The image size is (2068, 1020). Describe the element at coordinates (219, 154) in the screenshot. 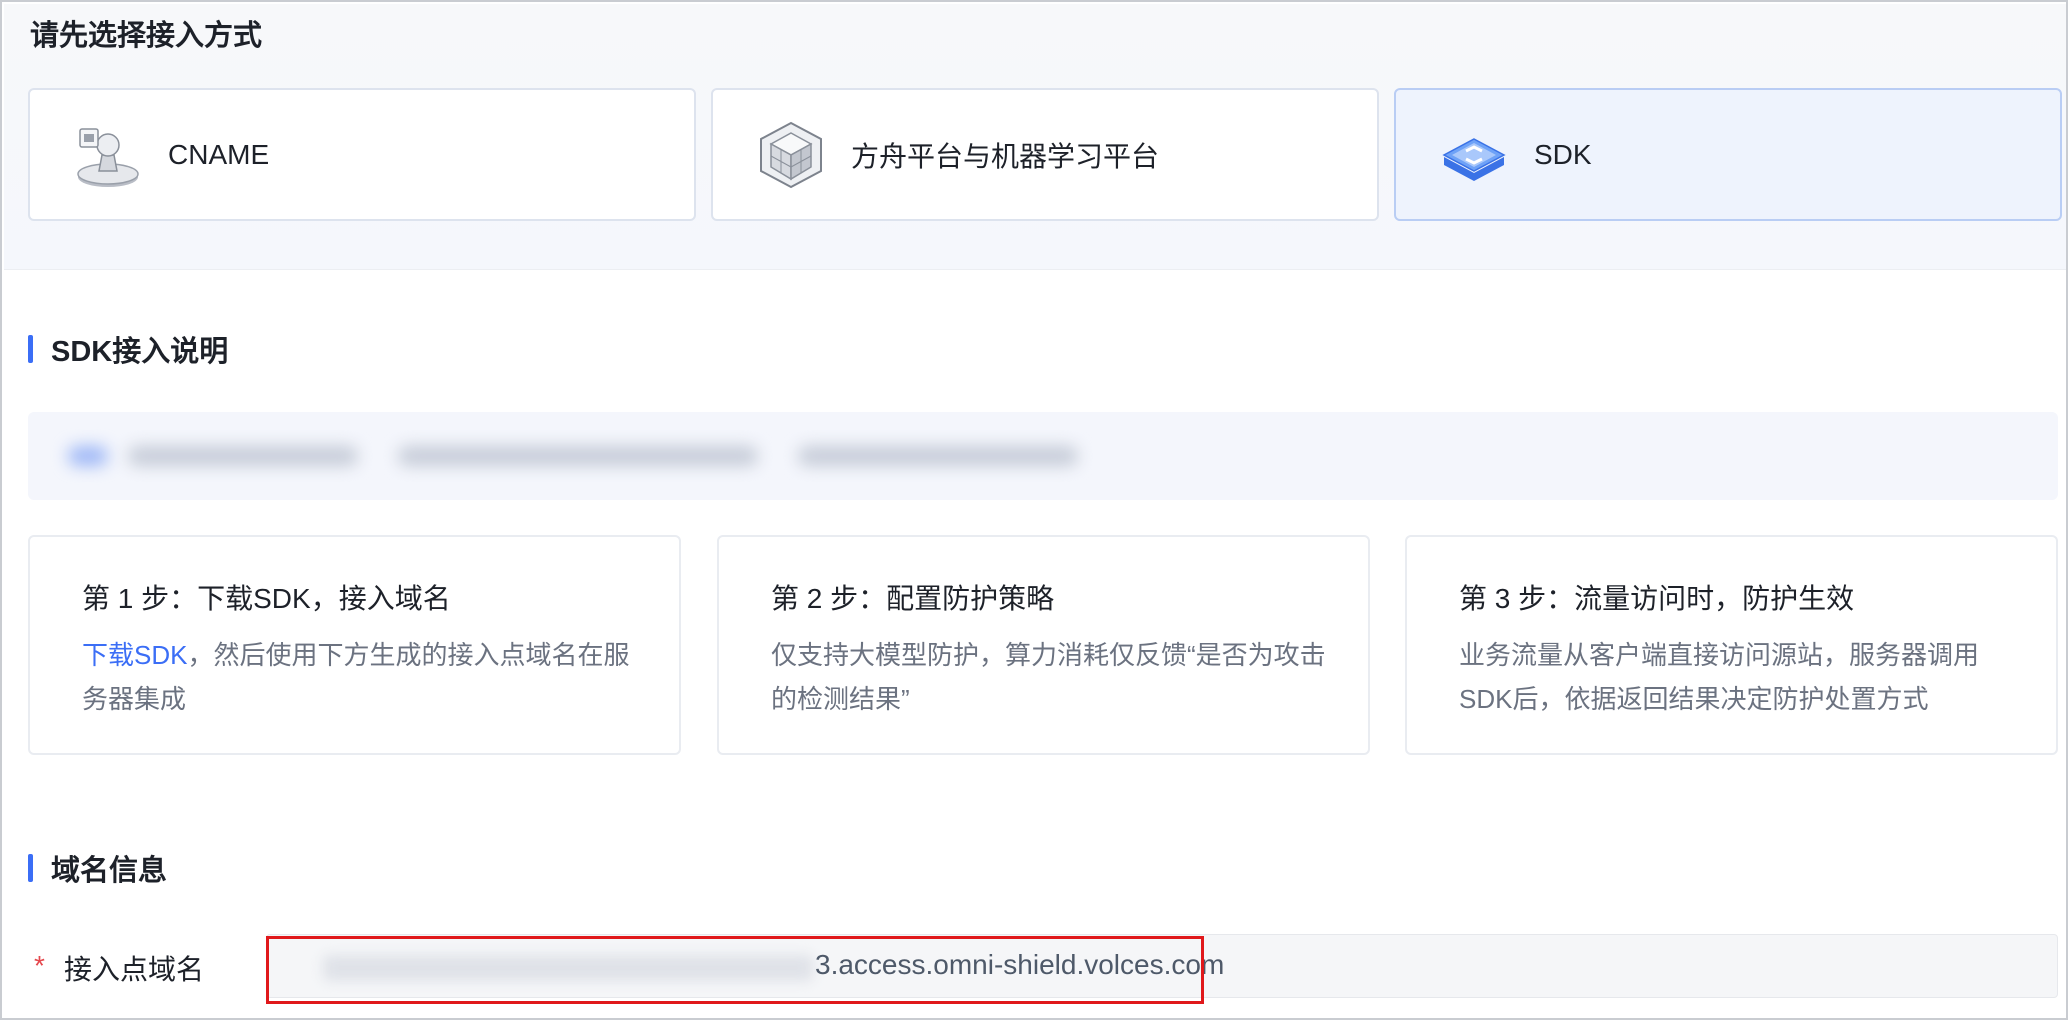

I see `method-label-cname: CNAME` at that location.